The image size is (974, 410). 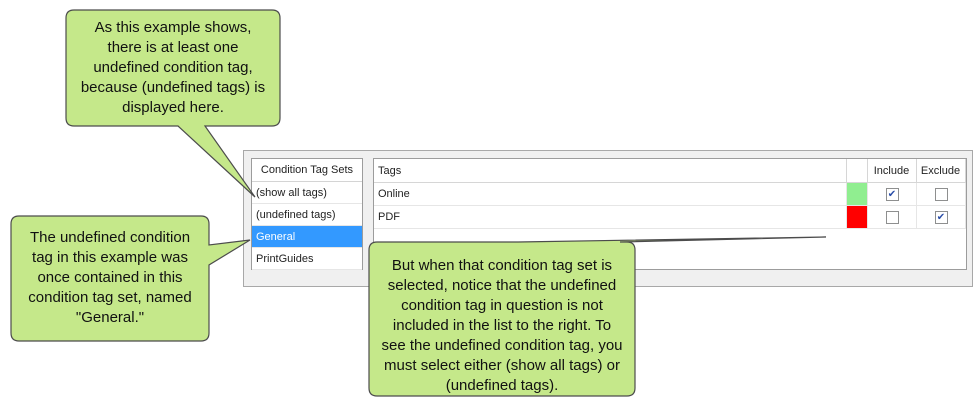 What do you see at coordinates (502, 305) in the screenshot?
I see `callout-text-line: condition tag in question is not` at bounding box center [502, 305].